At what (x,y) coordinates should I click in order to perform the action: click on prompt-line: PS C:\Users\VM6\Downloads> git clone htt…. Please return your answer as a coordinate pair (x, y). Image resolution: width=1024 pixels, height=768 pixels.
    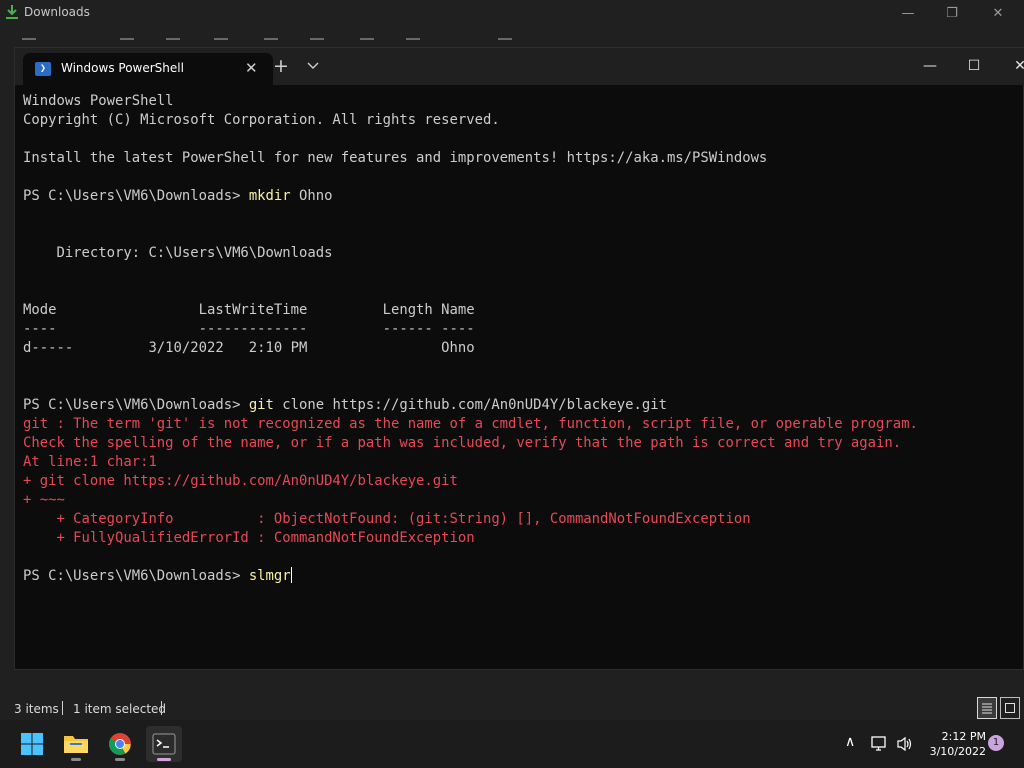
    Looking at the image, I should click on (518, 405).